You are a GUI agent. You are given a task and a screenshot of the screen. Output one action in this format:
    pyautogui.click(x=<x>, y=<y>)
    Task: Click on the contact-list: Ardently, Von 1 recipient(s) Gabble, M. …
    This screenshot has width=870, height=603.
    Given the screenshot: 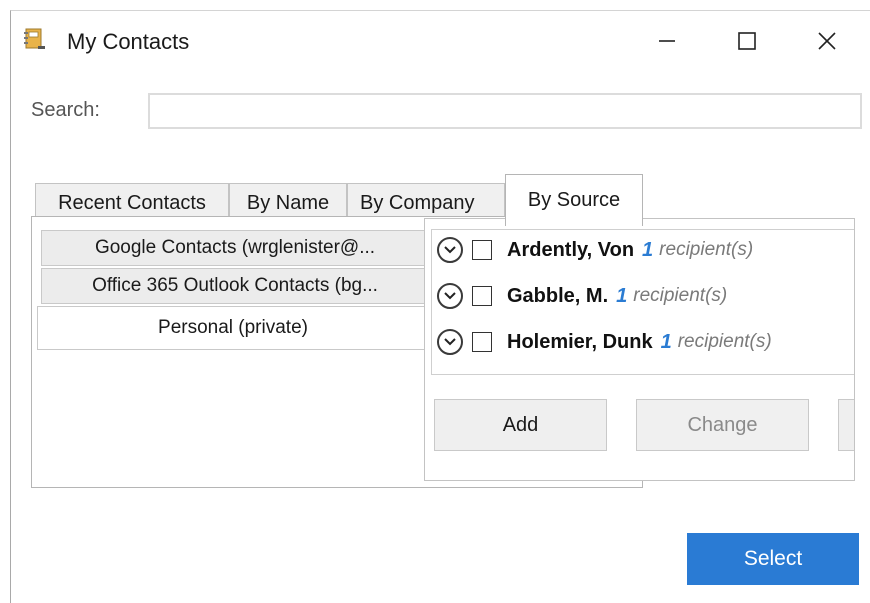 What is the action you would take?
    pyautogui.click(x=642, y=302)
    